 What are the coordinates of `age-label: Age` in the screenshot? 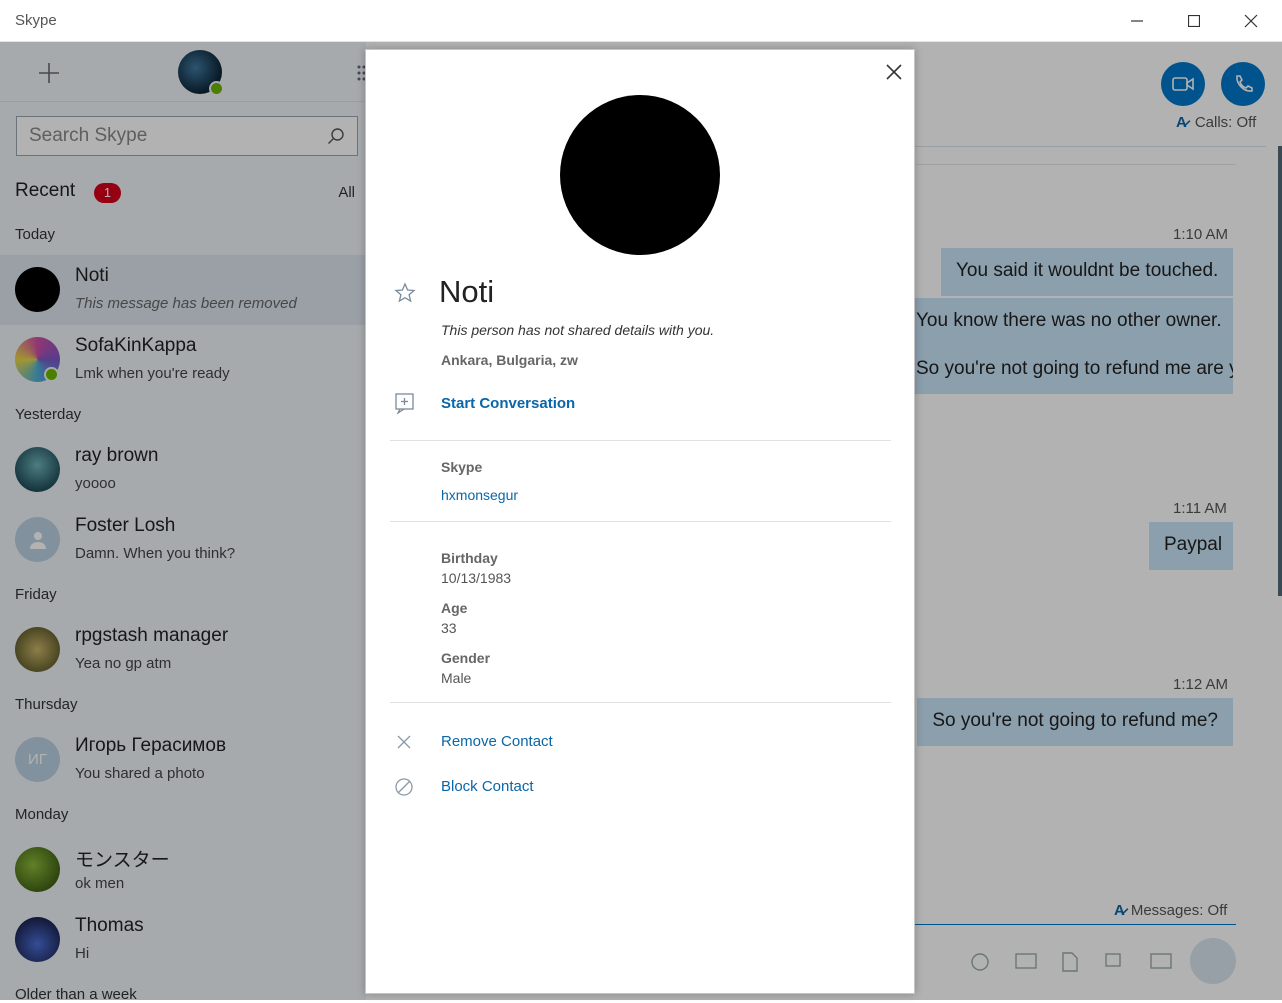 It's located at (454, 608).